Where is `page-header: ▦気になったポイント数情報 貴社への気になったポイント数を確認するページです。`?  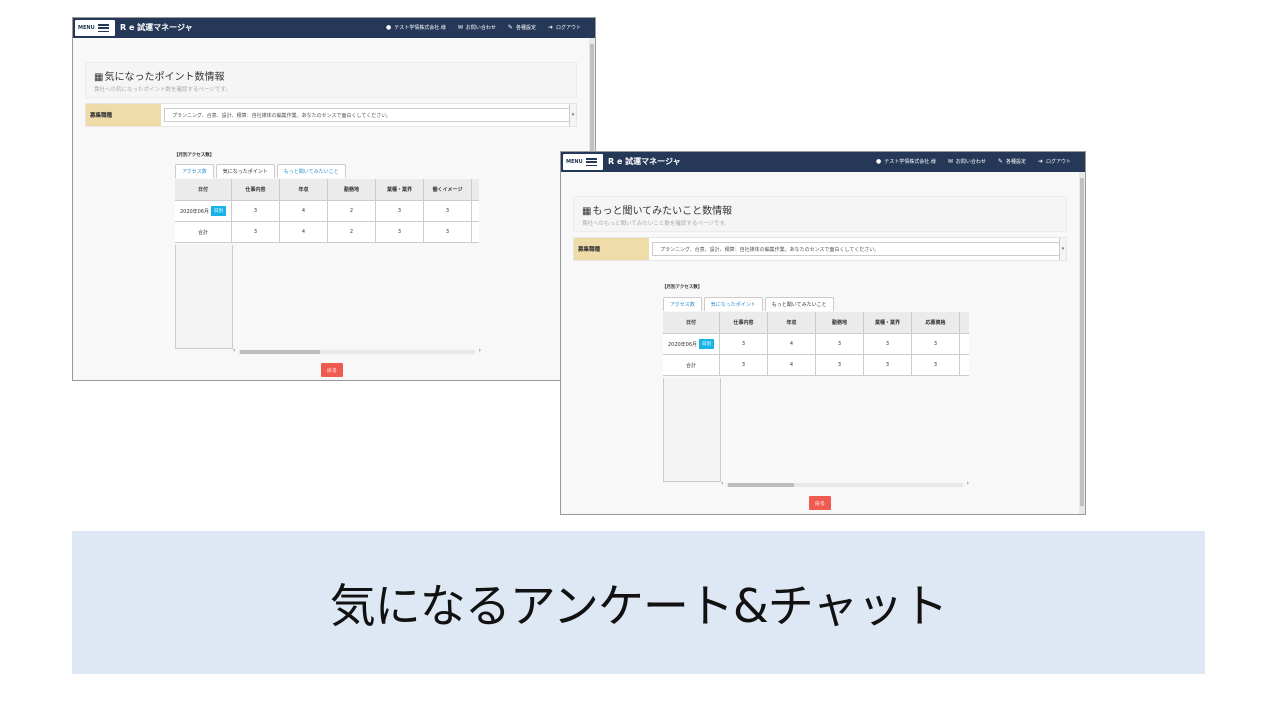 page-header: ▦気になったポイント数情報 貴社への気になったポイント数を確認するページです。 is located at coordinates (331, 80).